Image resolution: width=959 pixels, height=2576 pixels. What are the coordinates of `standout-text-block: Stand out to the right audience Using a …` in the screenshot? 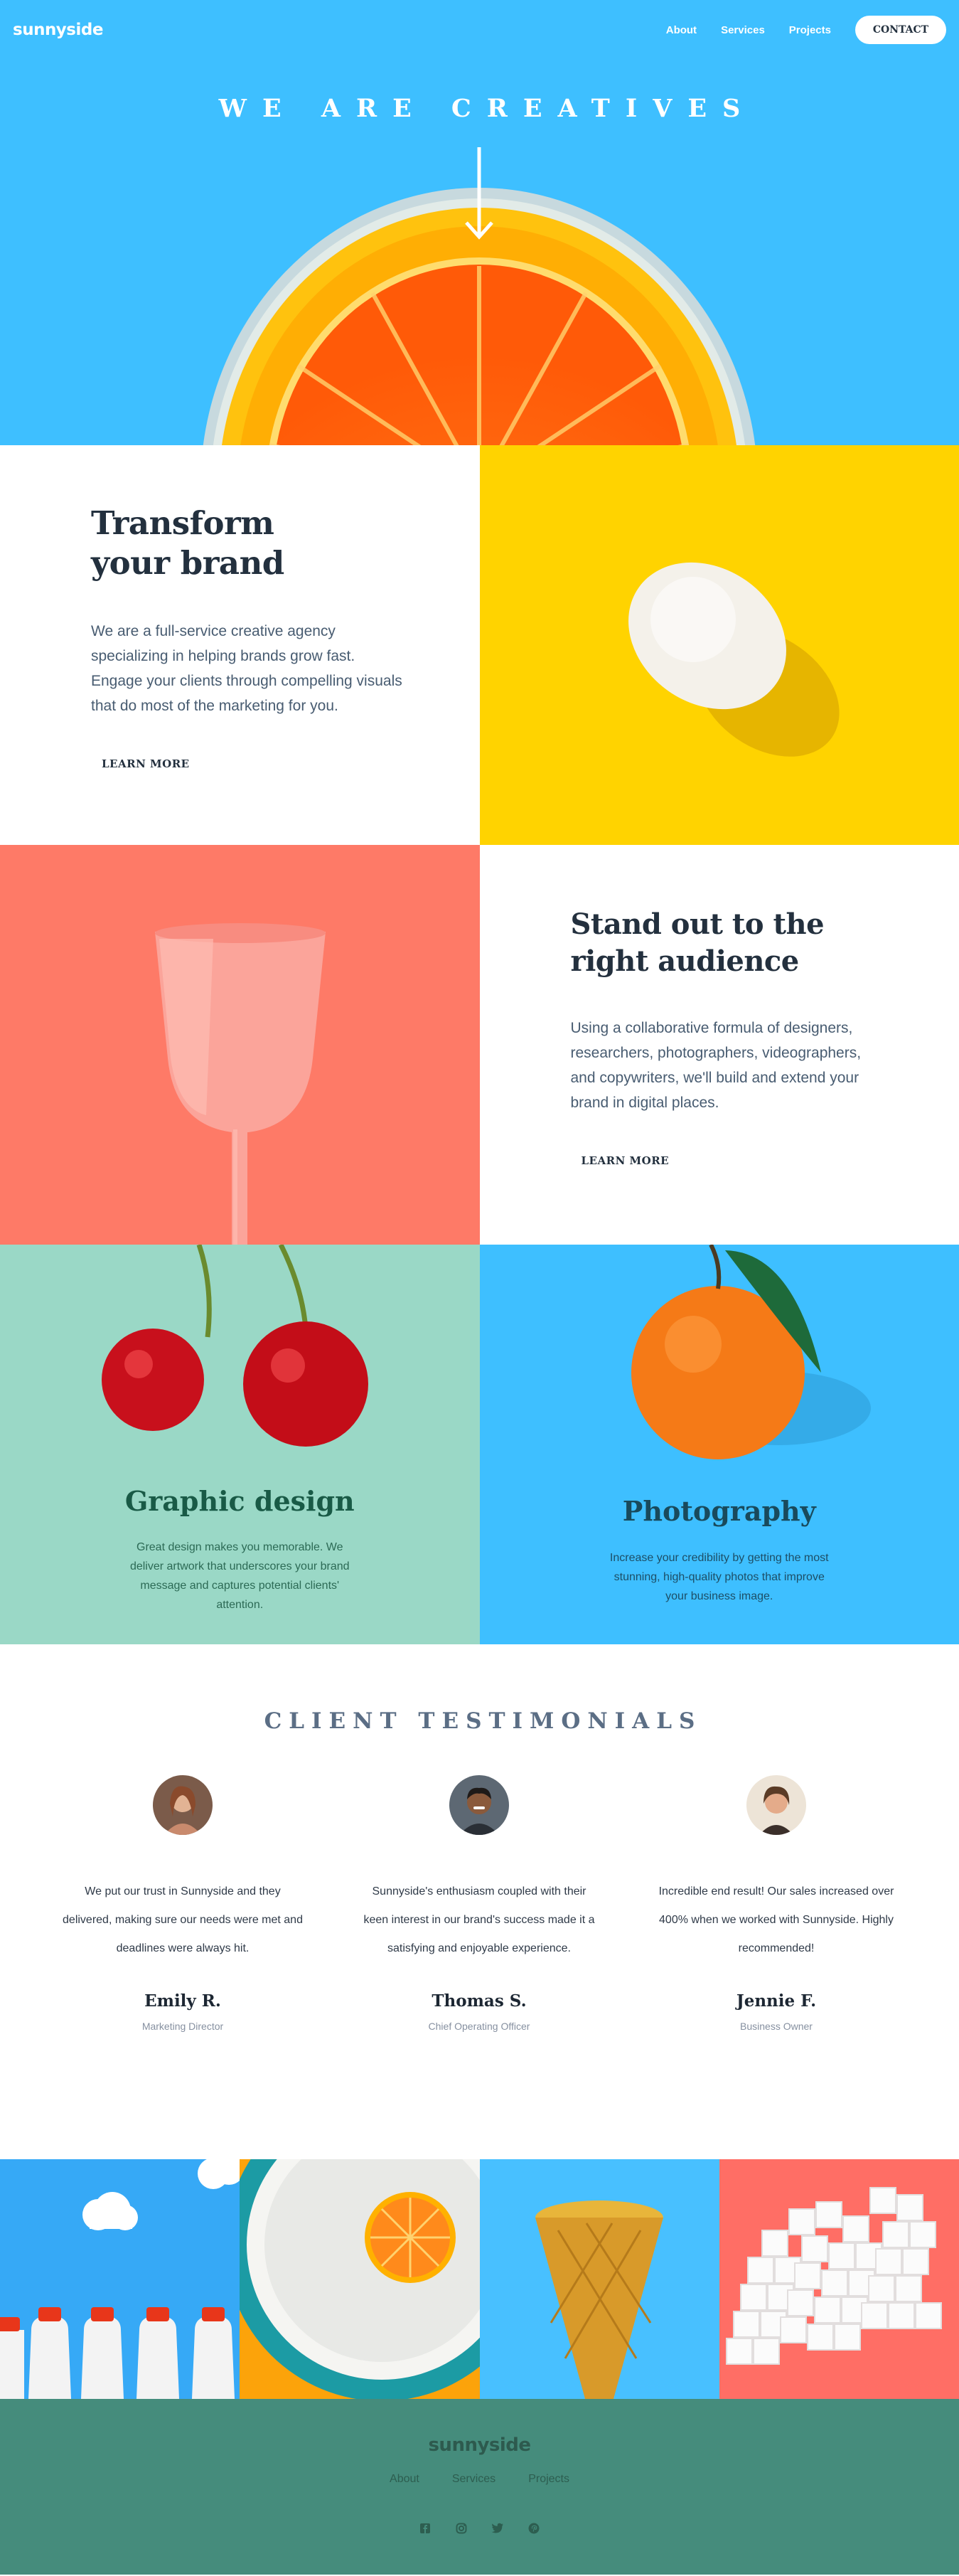 It's located at (719, 1045).